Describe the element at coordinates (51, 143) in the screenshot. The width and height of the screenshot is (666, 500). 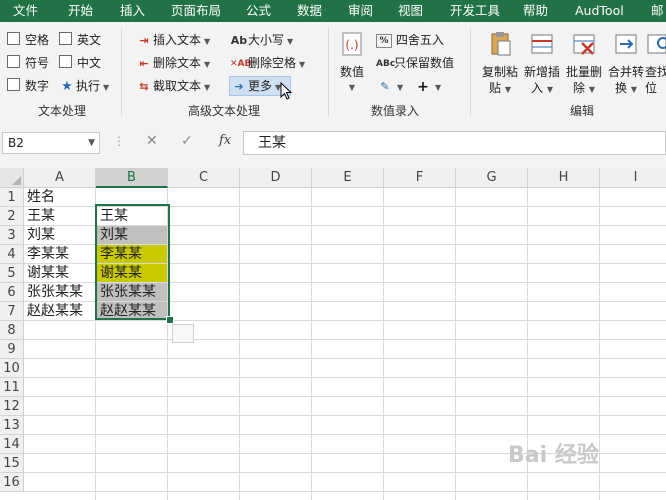
I see `name-box: B2 ▼` at that location.